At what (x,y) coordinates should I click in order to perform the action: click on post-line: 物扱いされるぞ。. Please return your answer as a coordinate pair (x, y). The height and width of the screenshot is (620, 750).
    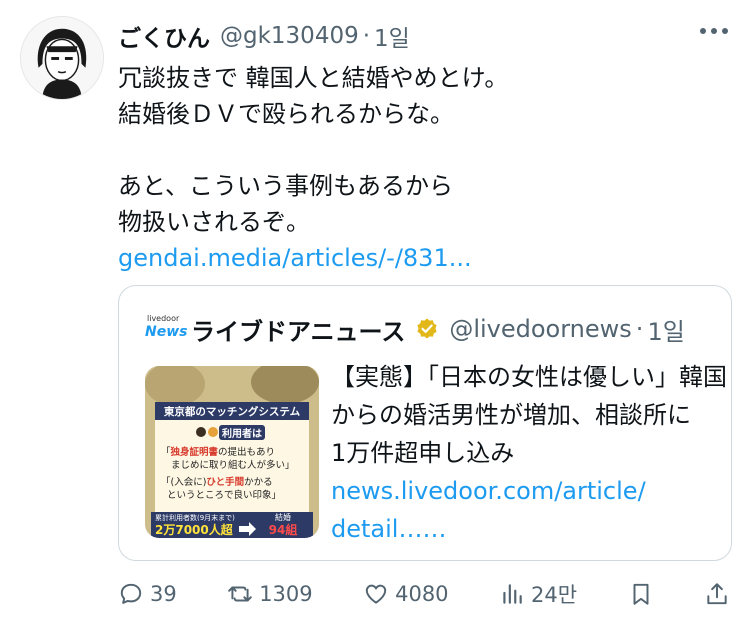
    Looking at the image, I should click on (214, 222).